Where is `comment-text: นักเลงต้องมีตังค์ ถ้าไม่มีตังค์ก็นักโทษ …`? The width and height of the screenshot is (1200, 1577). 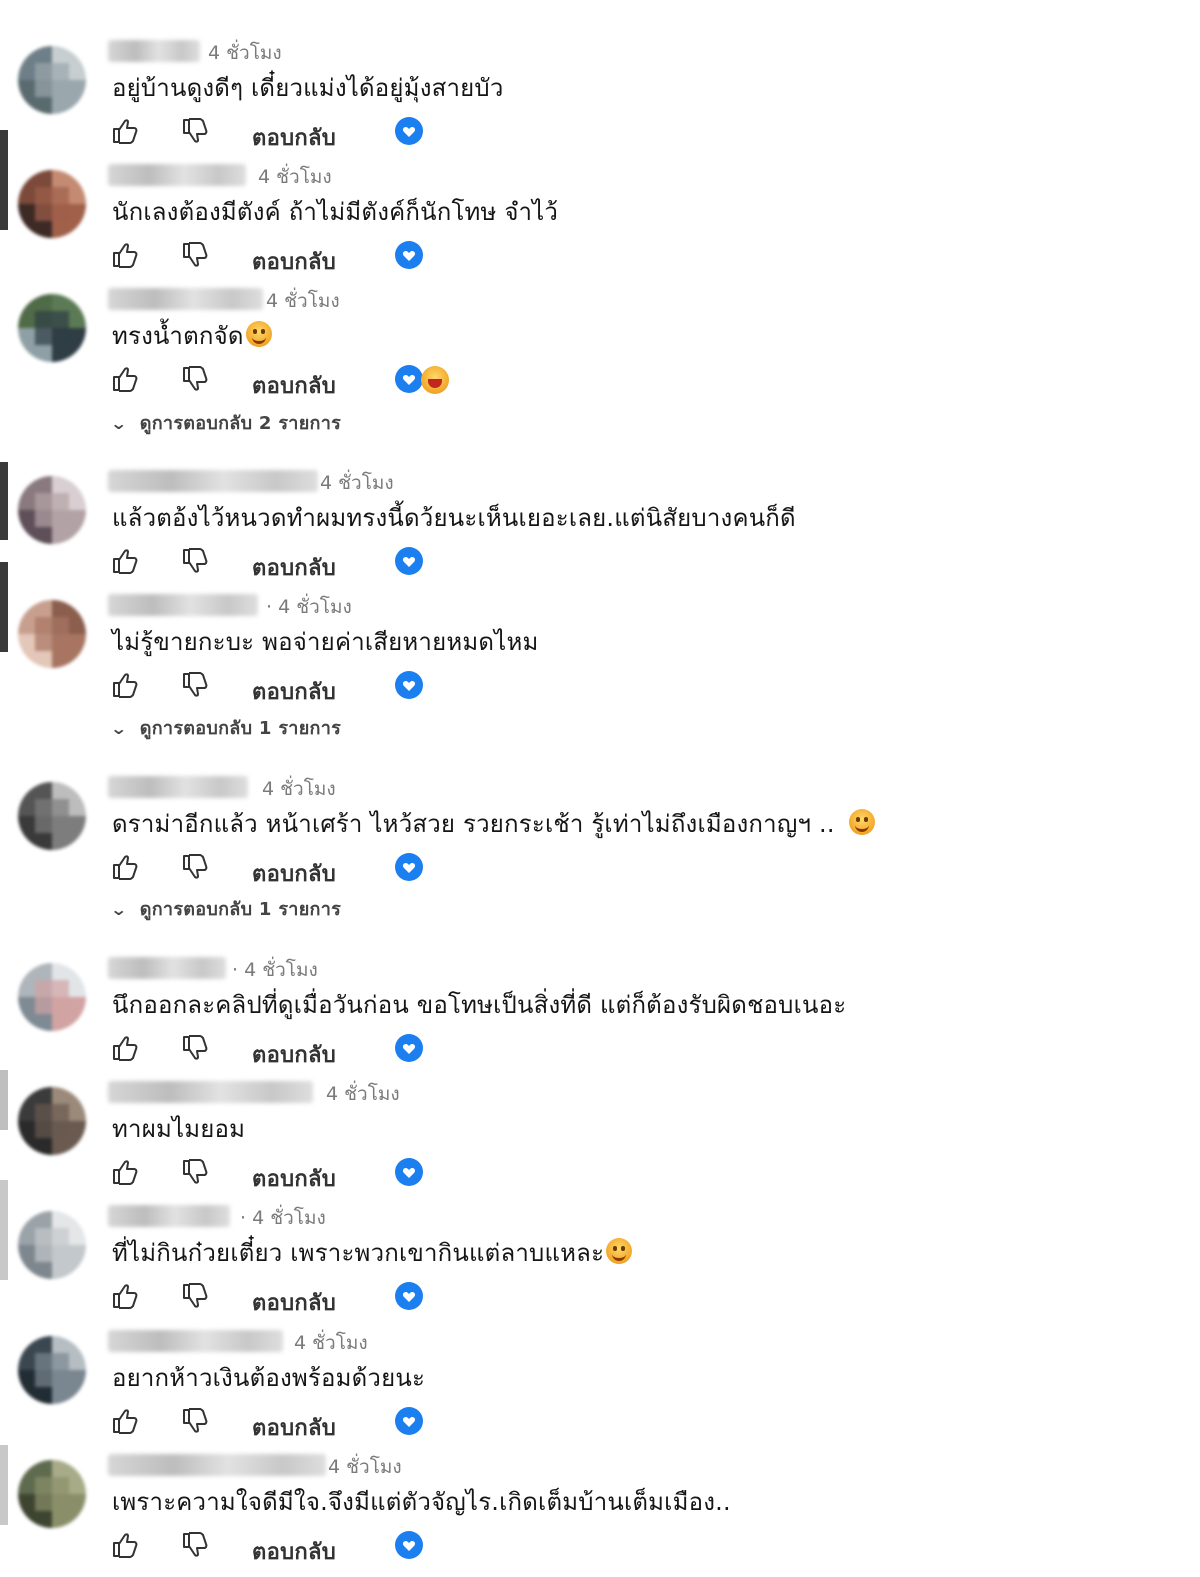 comment-text: นักเลงต้องมีตังค์ ถ้าไม่มีตังค์ก็นักโทษ … is located at coordinates (335, 211).